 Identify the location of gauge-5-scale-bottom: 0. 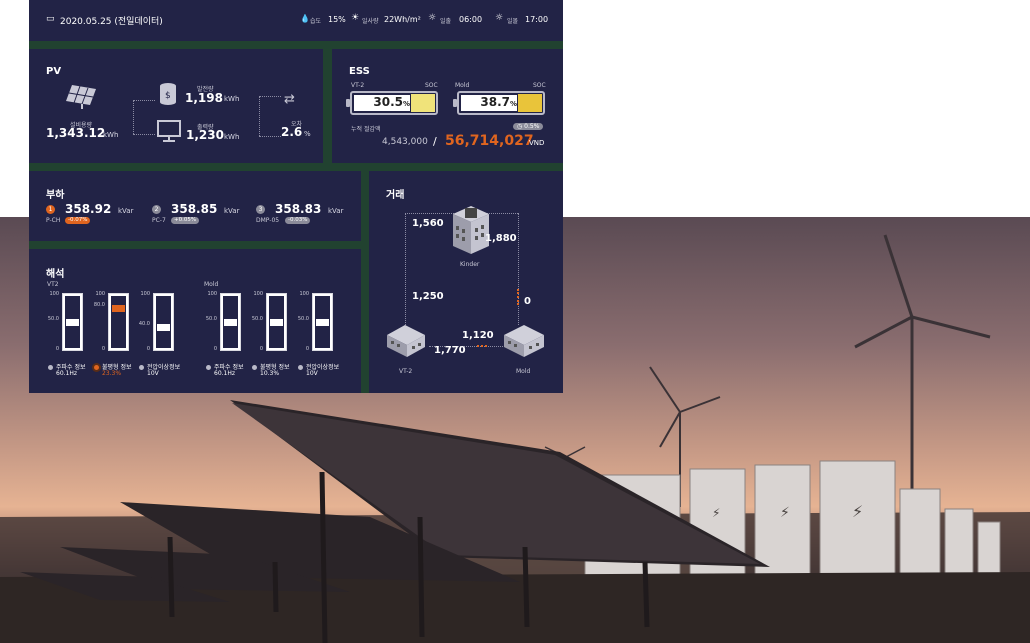
(261, 349).